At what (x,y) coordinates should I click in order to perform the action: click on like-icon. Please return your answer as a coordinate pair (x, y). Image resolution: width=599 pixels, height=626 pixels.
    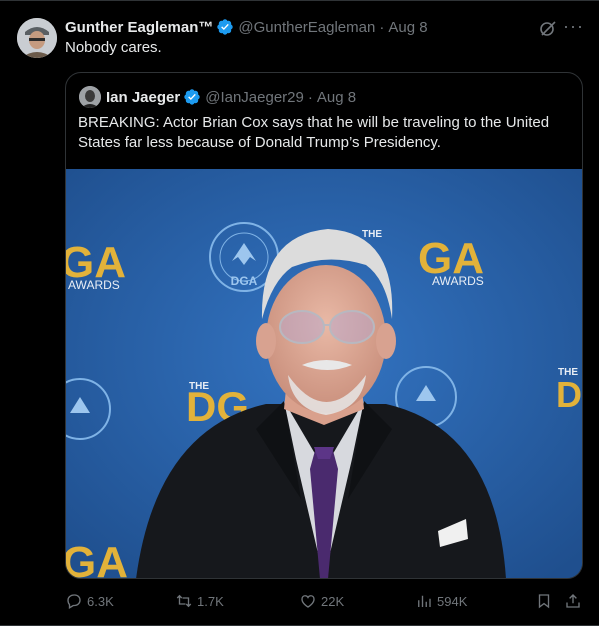
    Looking at the image, I should click on (308, 601).